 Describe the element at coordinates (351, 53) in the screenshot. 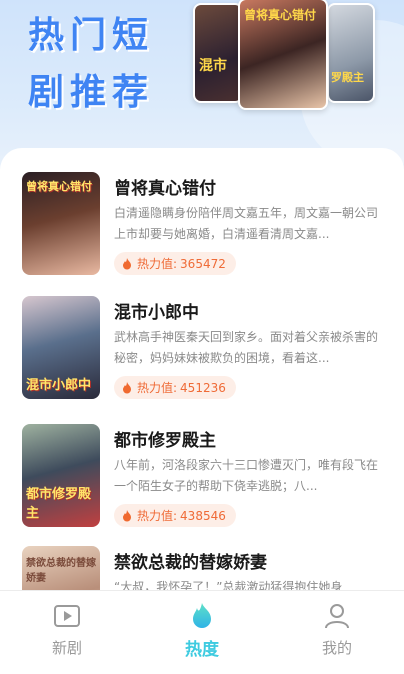

I see `banner-poster-right: 罗殿主` at that location.